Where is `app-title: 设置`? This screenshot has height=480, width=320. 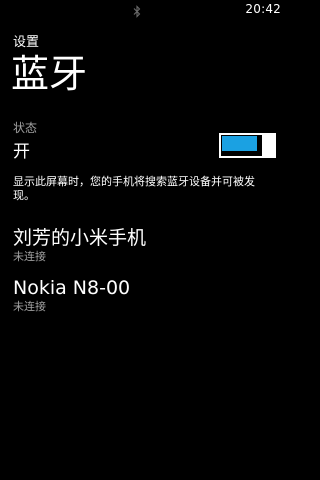 app-title: 设置 is located at coordinates (26, 42).